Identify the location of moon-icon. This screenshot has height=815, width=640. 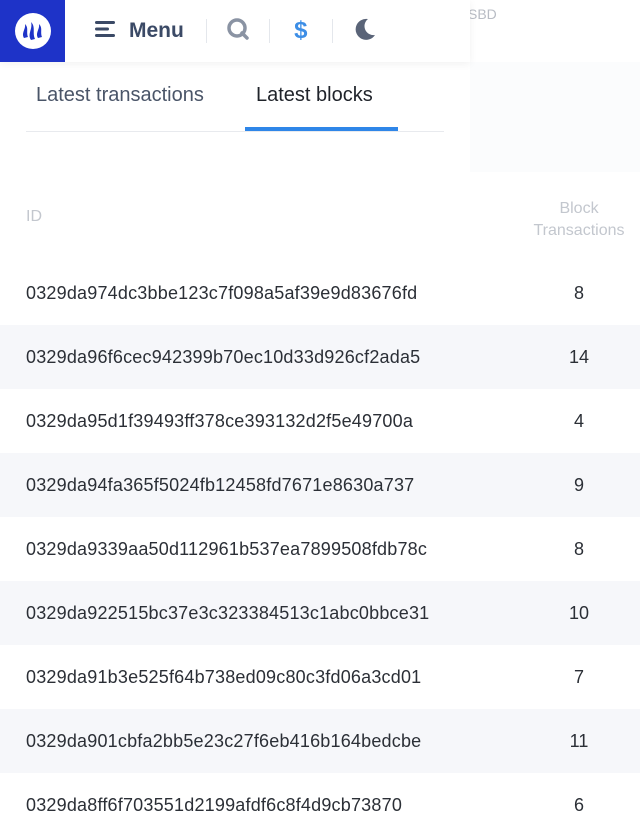
(364, 31).